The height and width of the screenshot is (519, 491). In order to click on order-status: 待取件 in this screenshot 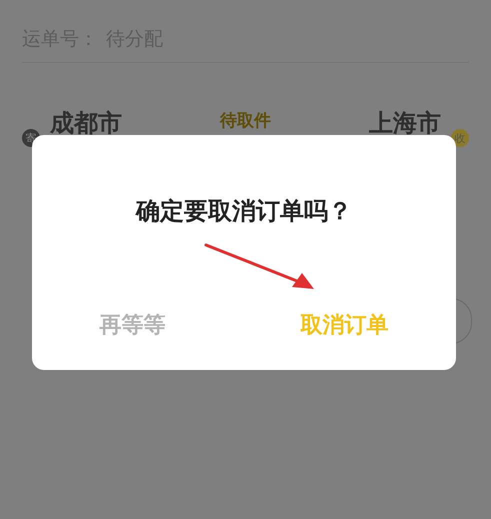, I will do `click(245, 121)`.